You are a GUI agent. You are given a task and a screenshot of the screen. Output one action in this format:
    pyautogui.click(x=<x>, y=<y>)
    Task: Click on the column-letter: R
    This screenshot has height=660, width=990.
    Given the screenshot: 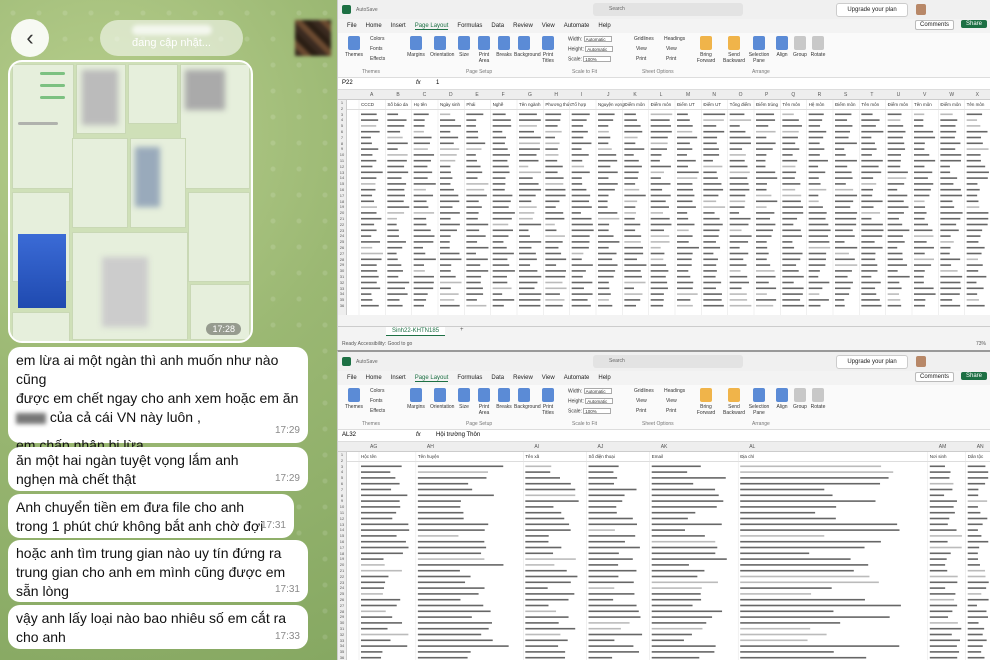 What is the action you would take?
    pyautogui.click(x=820, y=95)
    